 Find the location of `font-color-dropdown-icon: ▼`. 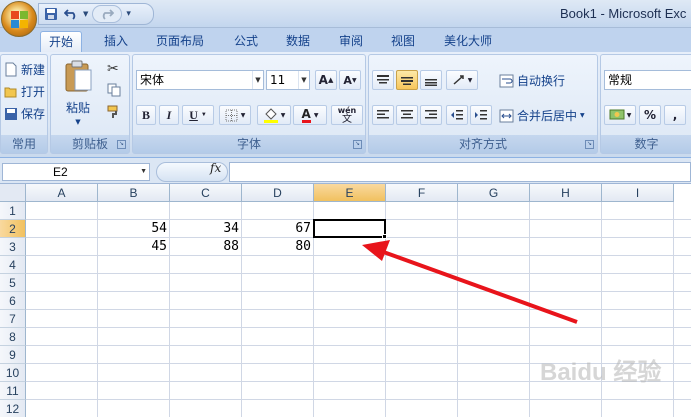

font-color-dropdown-icon: ▼ is located at coordinates (316, 115).